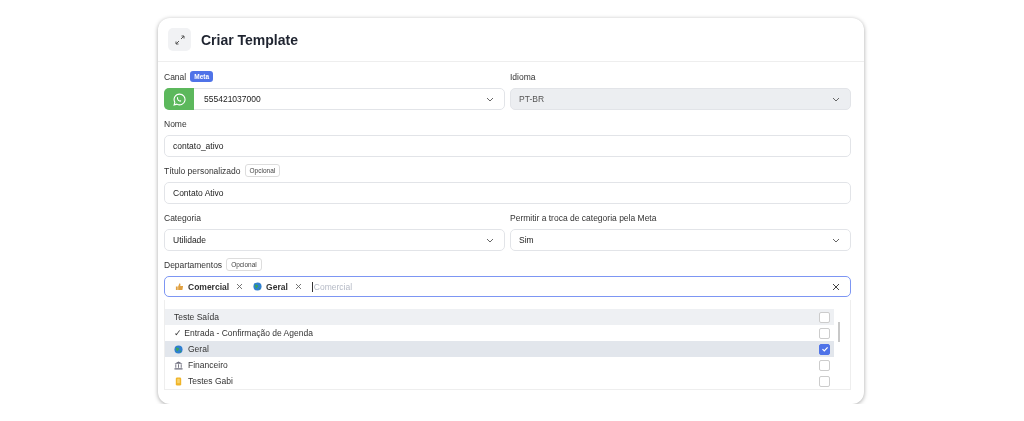 The image size is (1024, 421). What do you see at coordinates (249, 39) in the screenshot?
I see `dialog-title: Criar Template` at bounding box center [249, 39].